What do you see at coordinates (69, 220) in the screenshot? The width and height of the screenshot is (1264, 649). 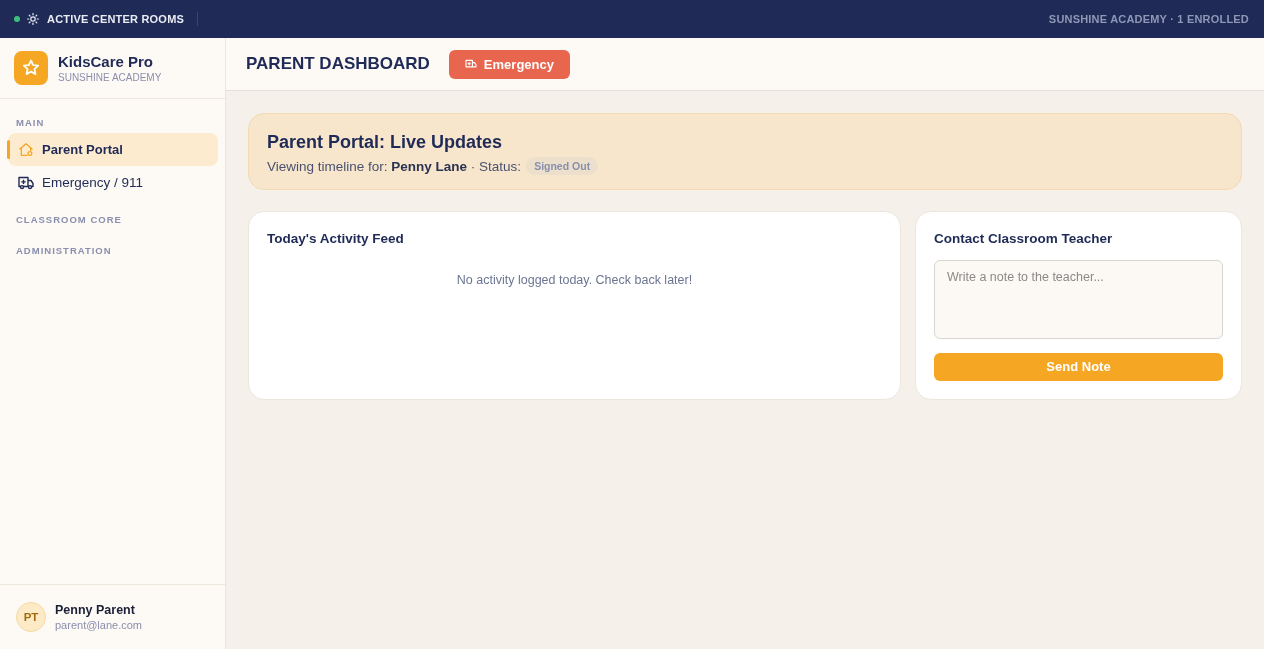 I see `nav-section-title: CLASSROOM CORE` at bounding box center [69, 220].